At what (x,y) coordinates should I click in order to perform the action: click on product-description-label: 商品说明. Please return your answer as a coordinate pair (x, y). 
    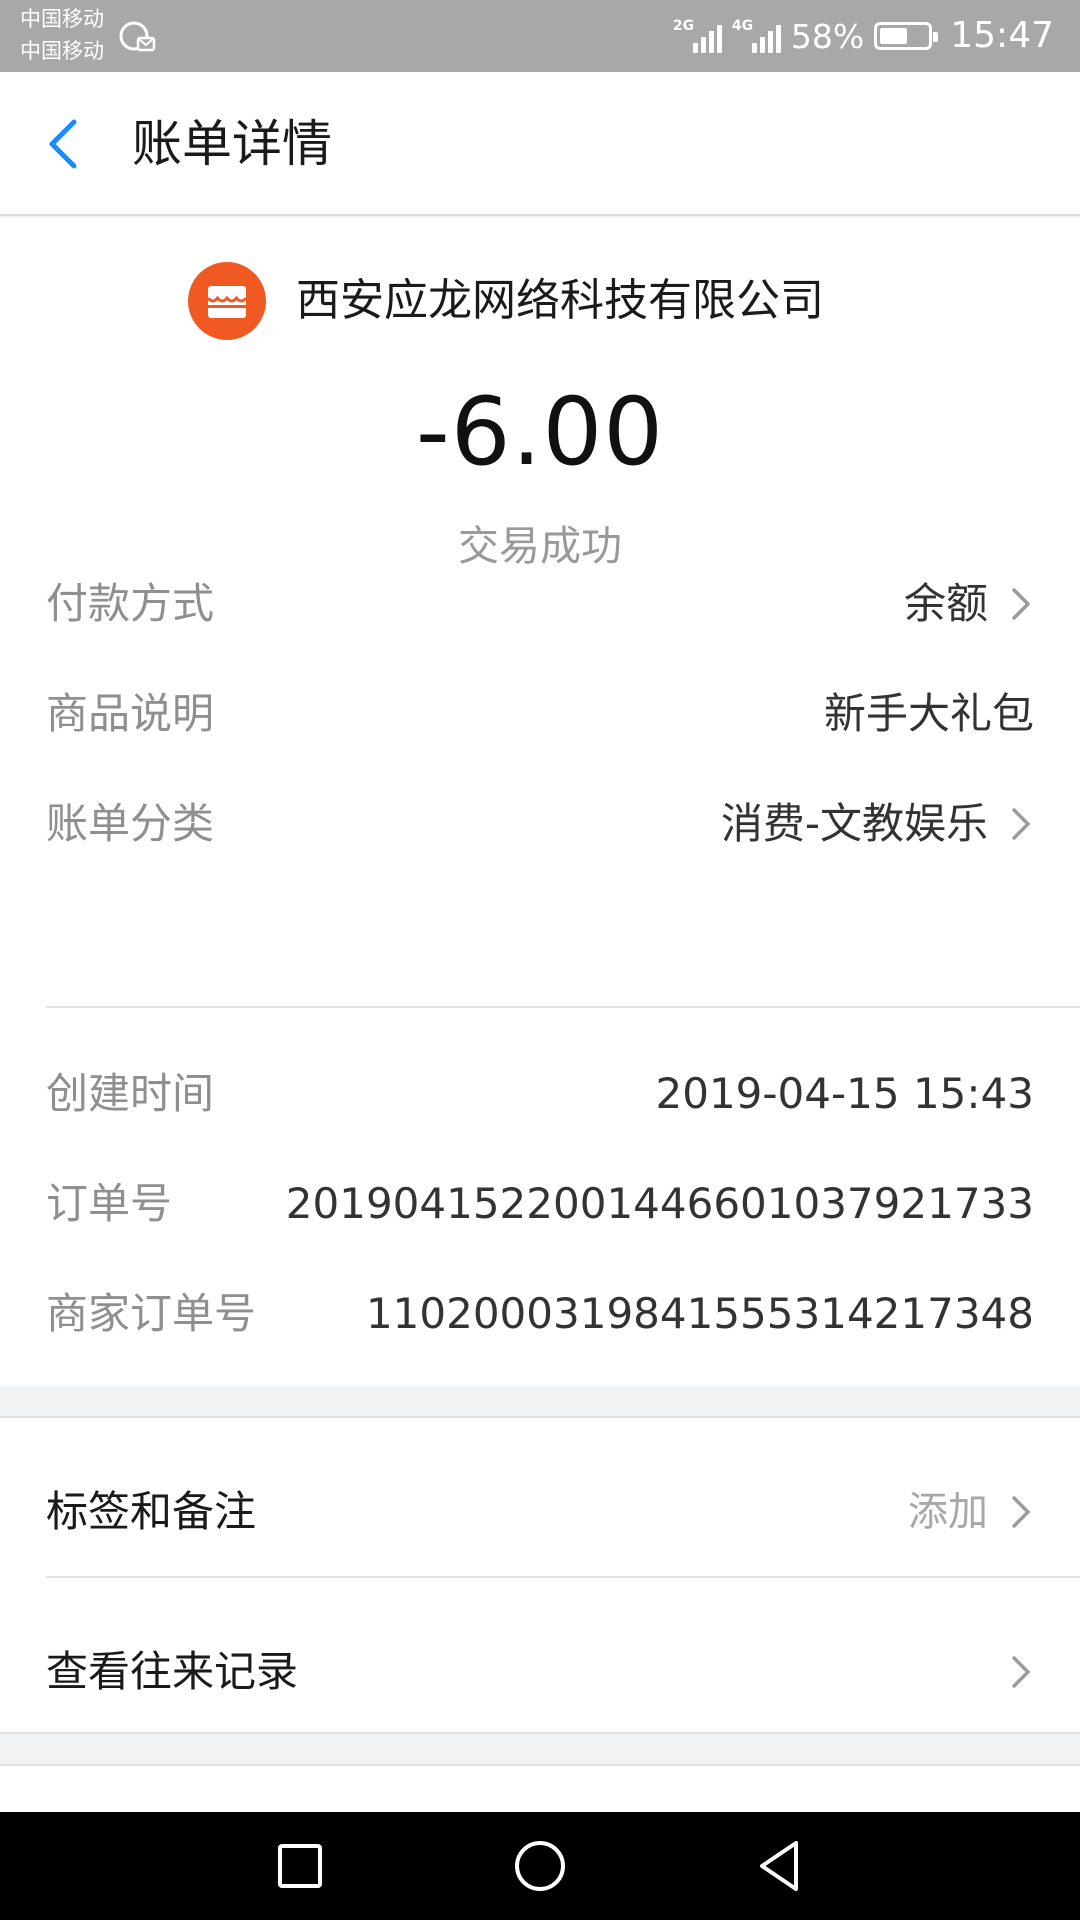
    Looking at the image, I should click on (130, 713).